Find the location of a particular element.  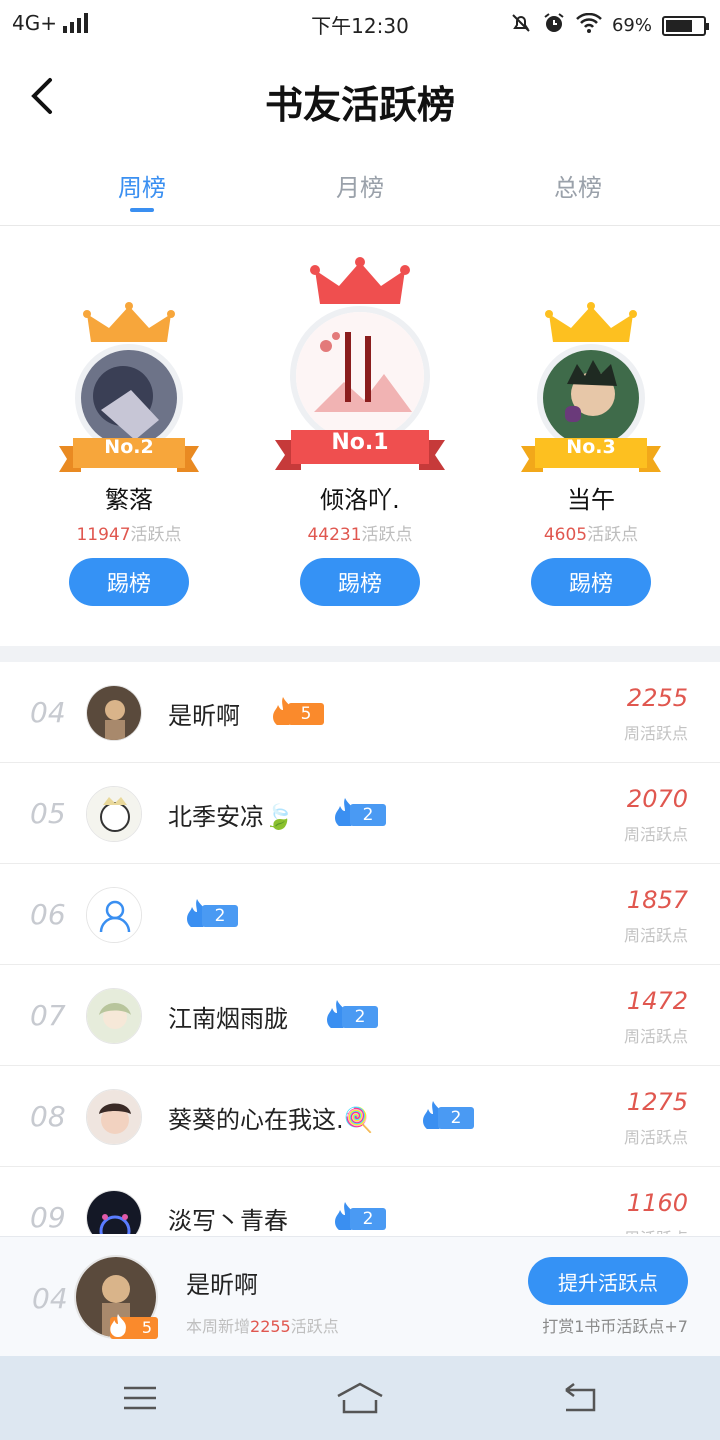

score-value: 44231 is located at coordinates (334, 535).